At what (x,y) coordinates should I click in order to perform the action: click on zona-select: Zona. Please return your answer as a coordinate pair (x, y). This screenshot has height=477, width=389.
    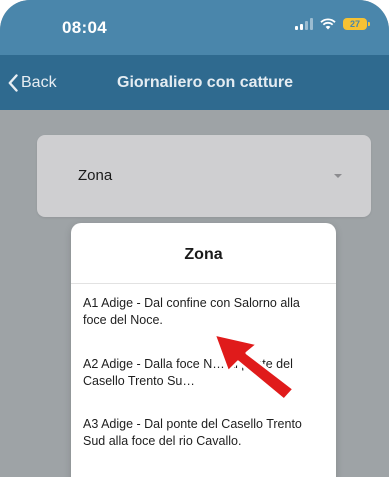
    Looking at the image, I should click on (204, 176).